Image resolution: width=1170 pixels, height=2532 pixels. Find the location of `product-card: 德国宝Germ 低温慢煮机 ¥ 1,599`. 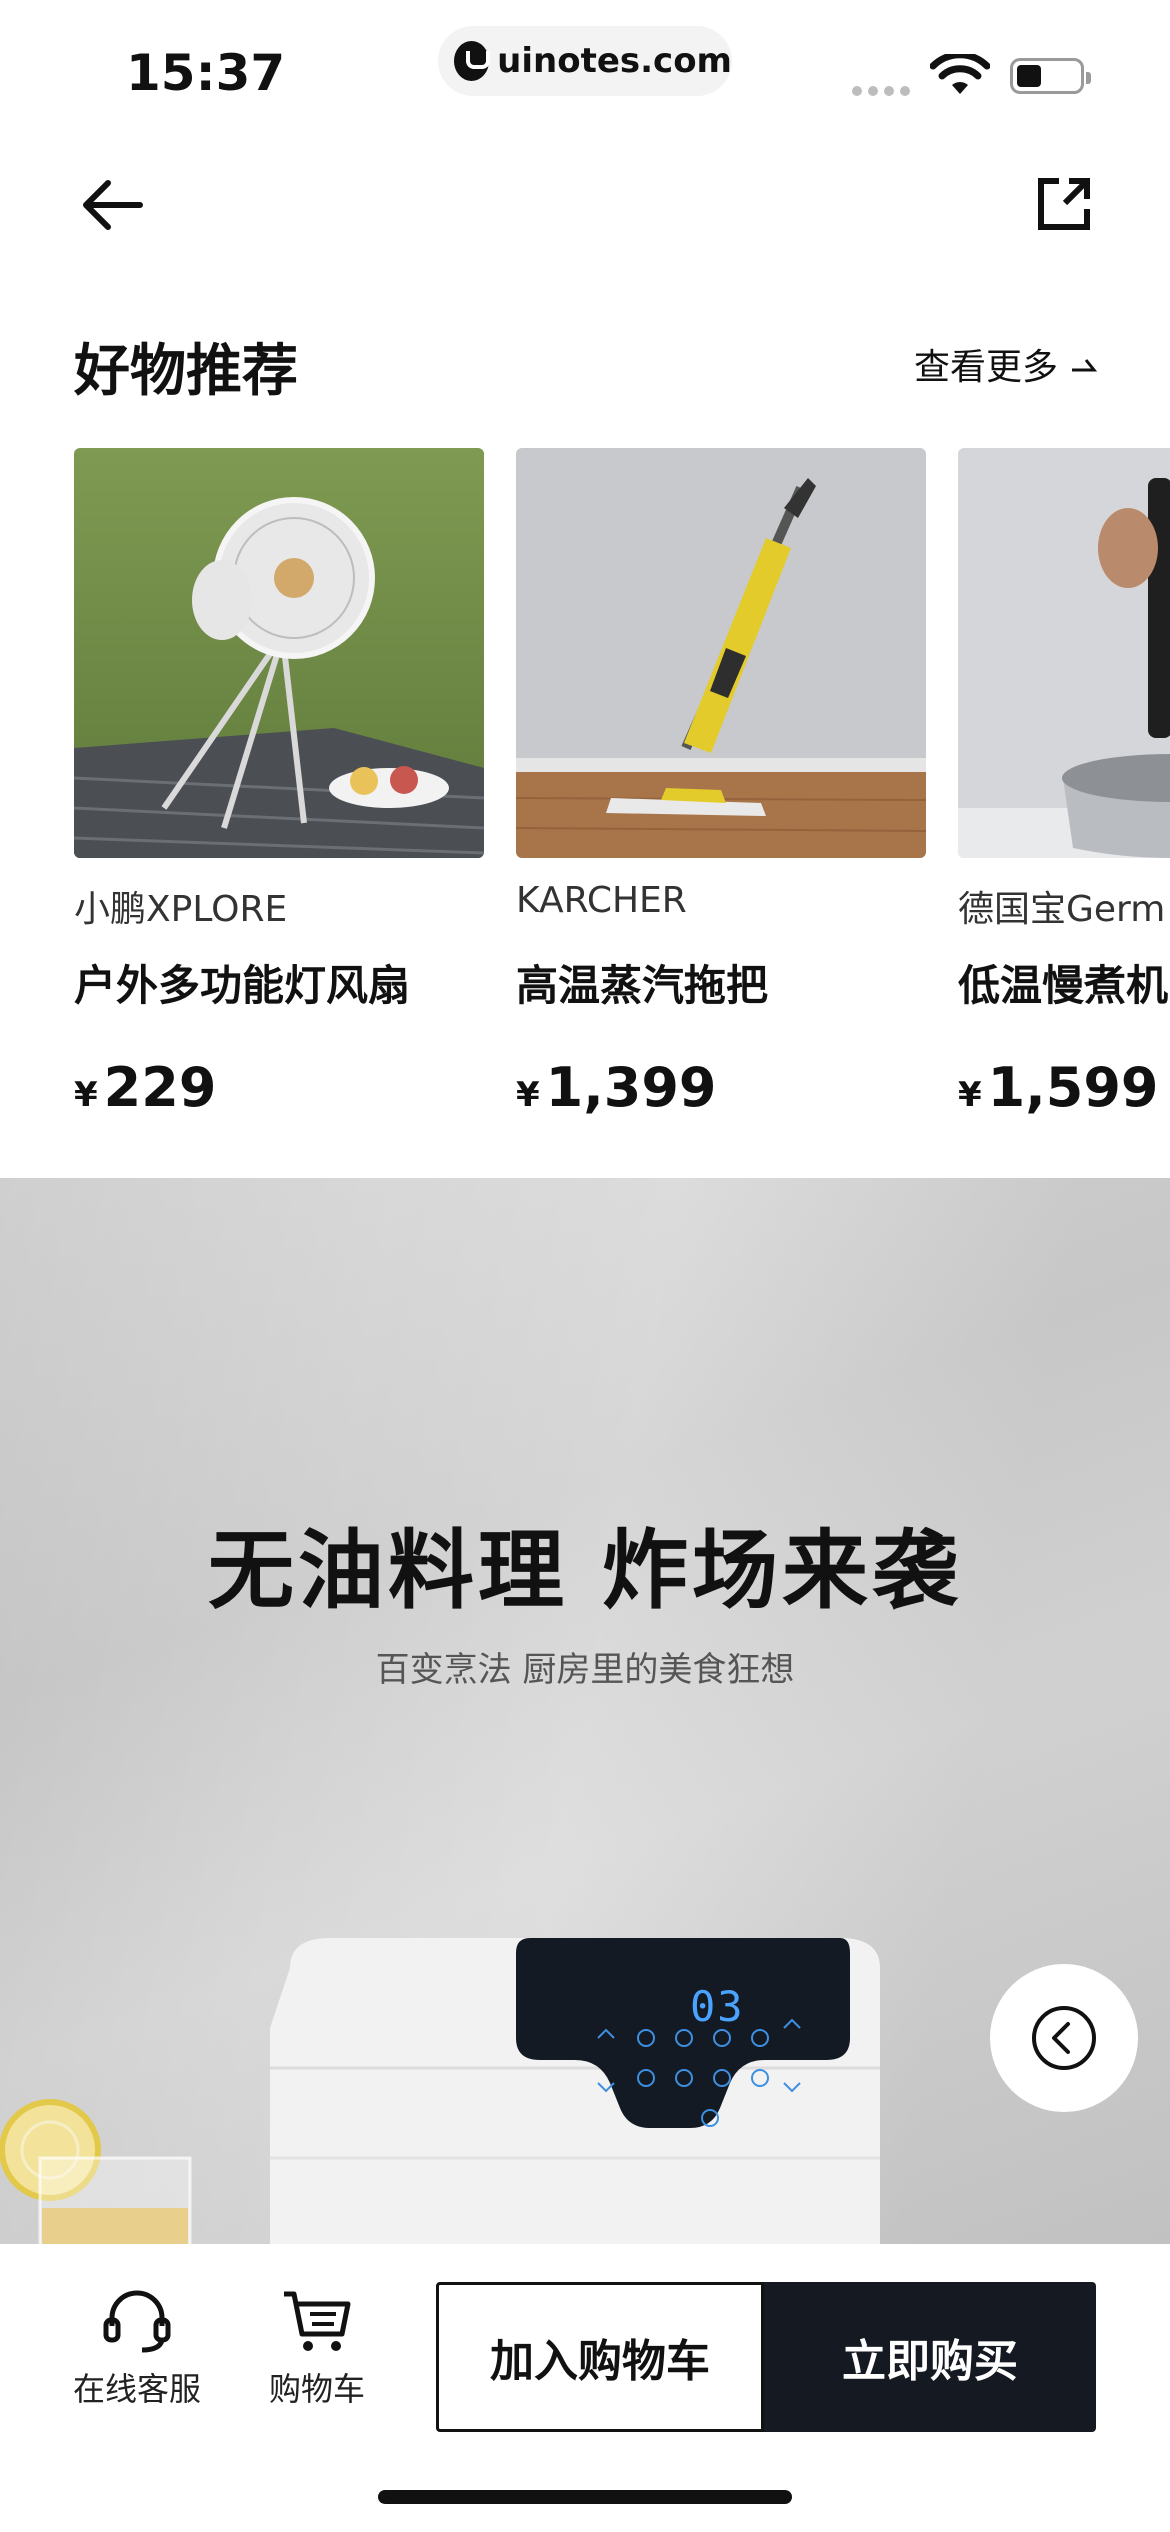

product-card: 德国宝Germ 低温慢煮机 ¥ 1,599 is located at coordinates (1064, 798).